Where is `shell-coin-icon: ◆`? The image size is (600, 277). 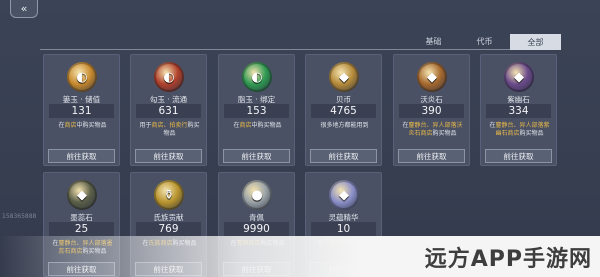 shell-coin-icon: ◆ is located at coordinates (344, 77).